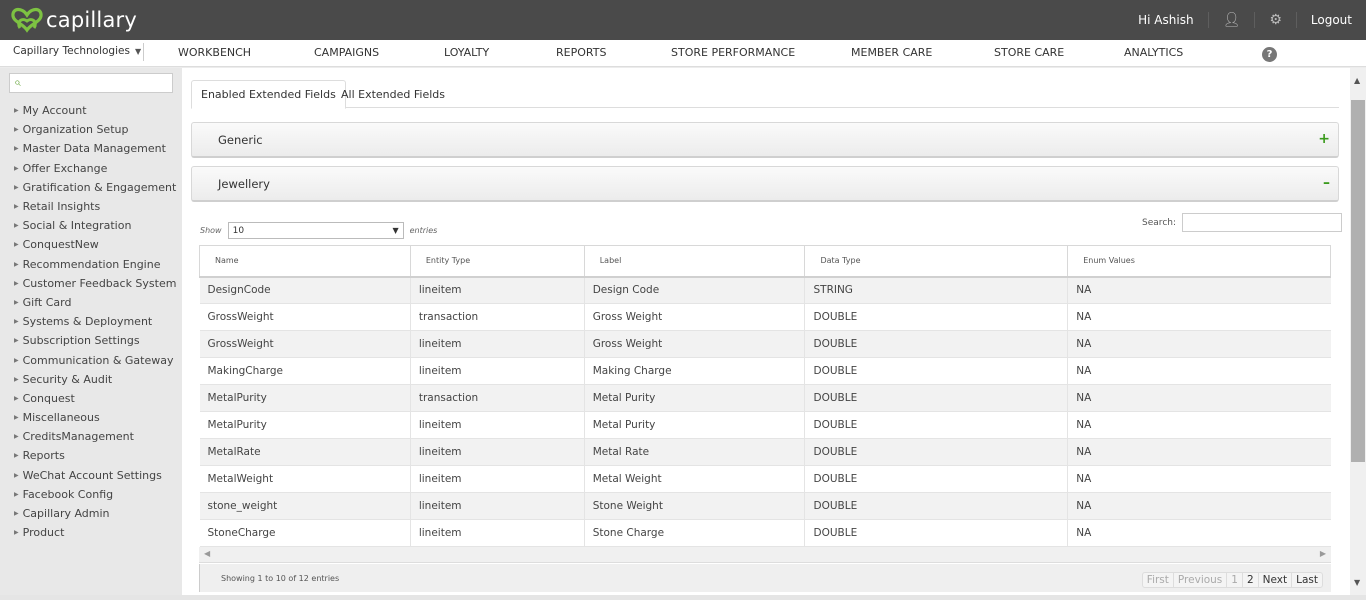 The height and width of the screenshot is (600, 1366). What do you see at coordinates (765, 506) in the screenshot?
I see `table-row: stone_weight lineitem Stone Weight DOUBLE NA` at bounding box center [765, 506].